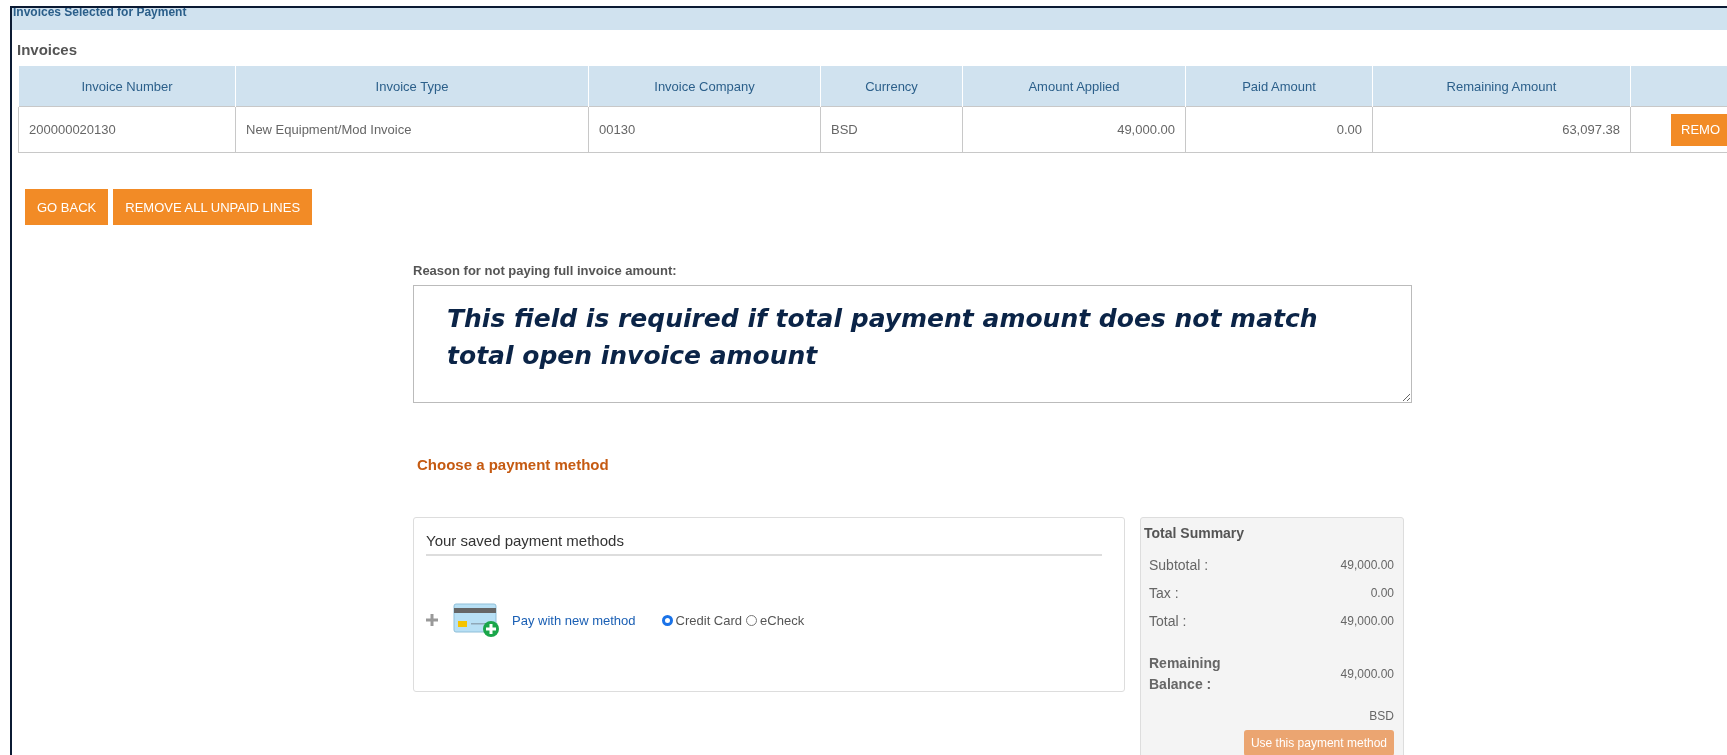 Image resolution: width=1727 pixels, height=755 pixels. What do you see at coordinates (1074, 86) in the screenshot?
I see `column-header: Amount Applied` at bounding box center [1074, 86].